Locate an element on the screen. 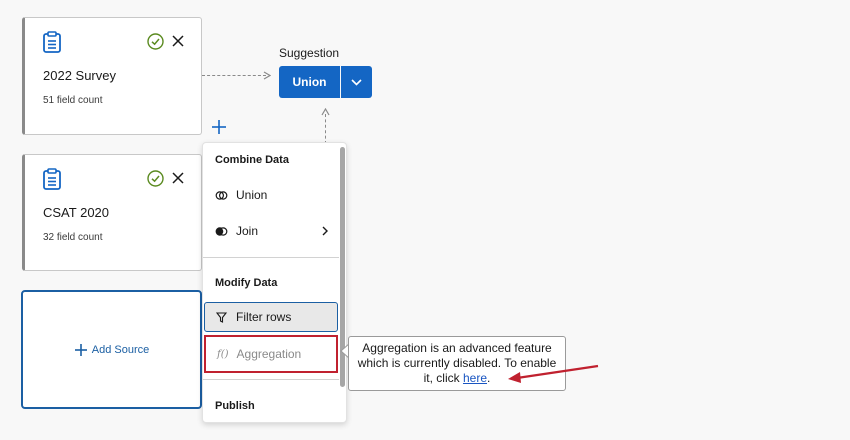 The height and width of the screenshot is (440, 850). filter-icon is located at coordinates (221, 317).